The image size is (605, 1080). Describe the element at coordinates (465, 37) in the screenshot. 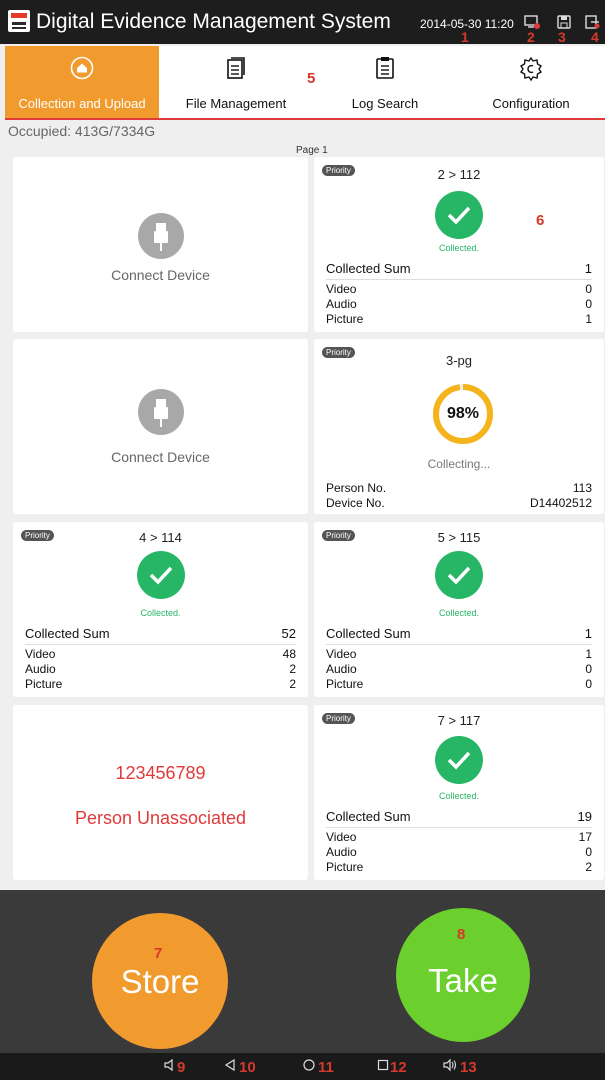

I see `callout-1: 1` at that location.